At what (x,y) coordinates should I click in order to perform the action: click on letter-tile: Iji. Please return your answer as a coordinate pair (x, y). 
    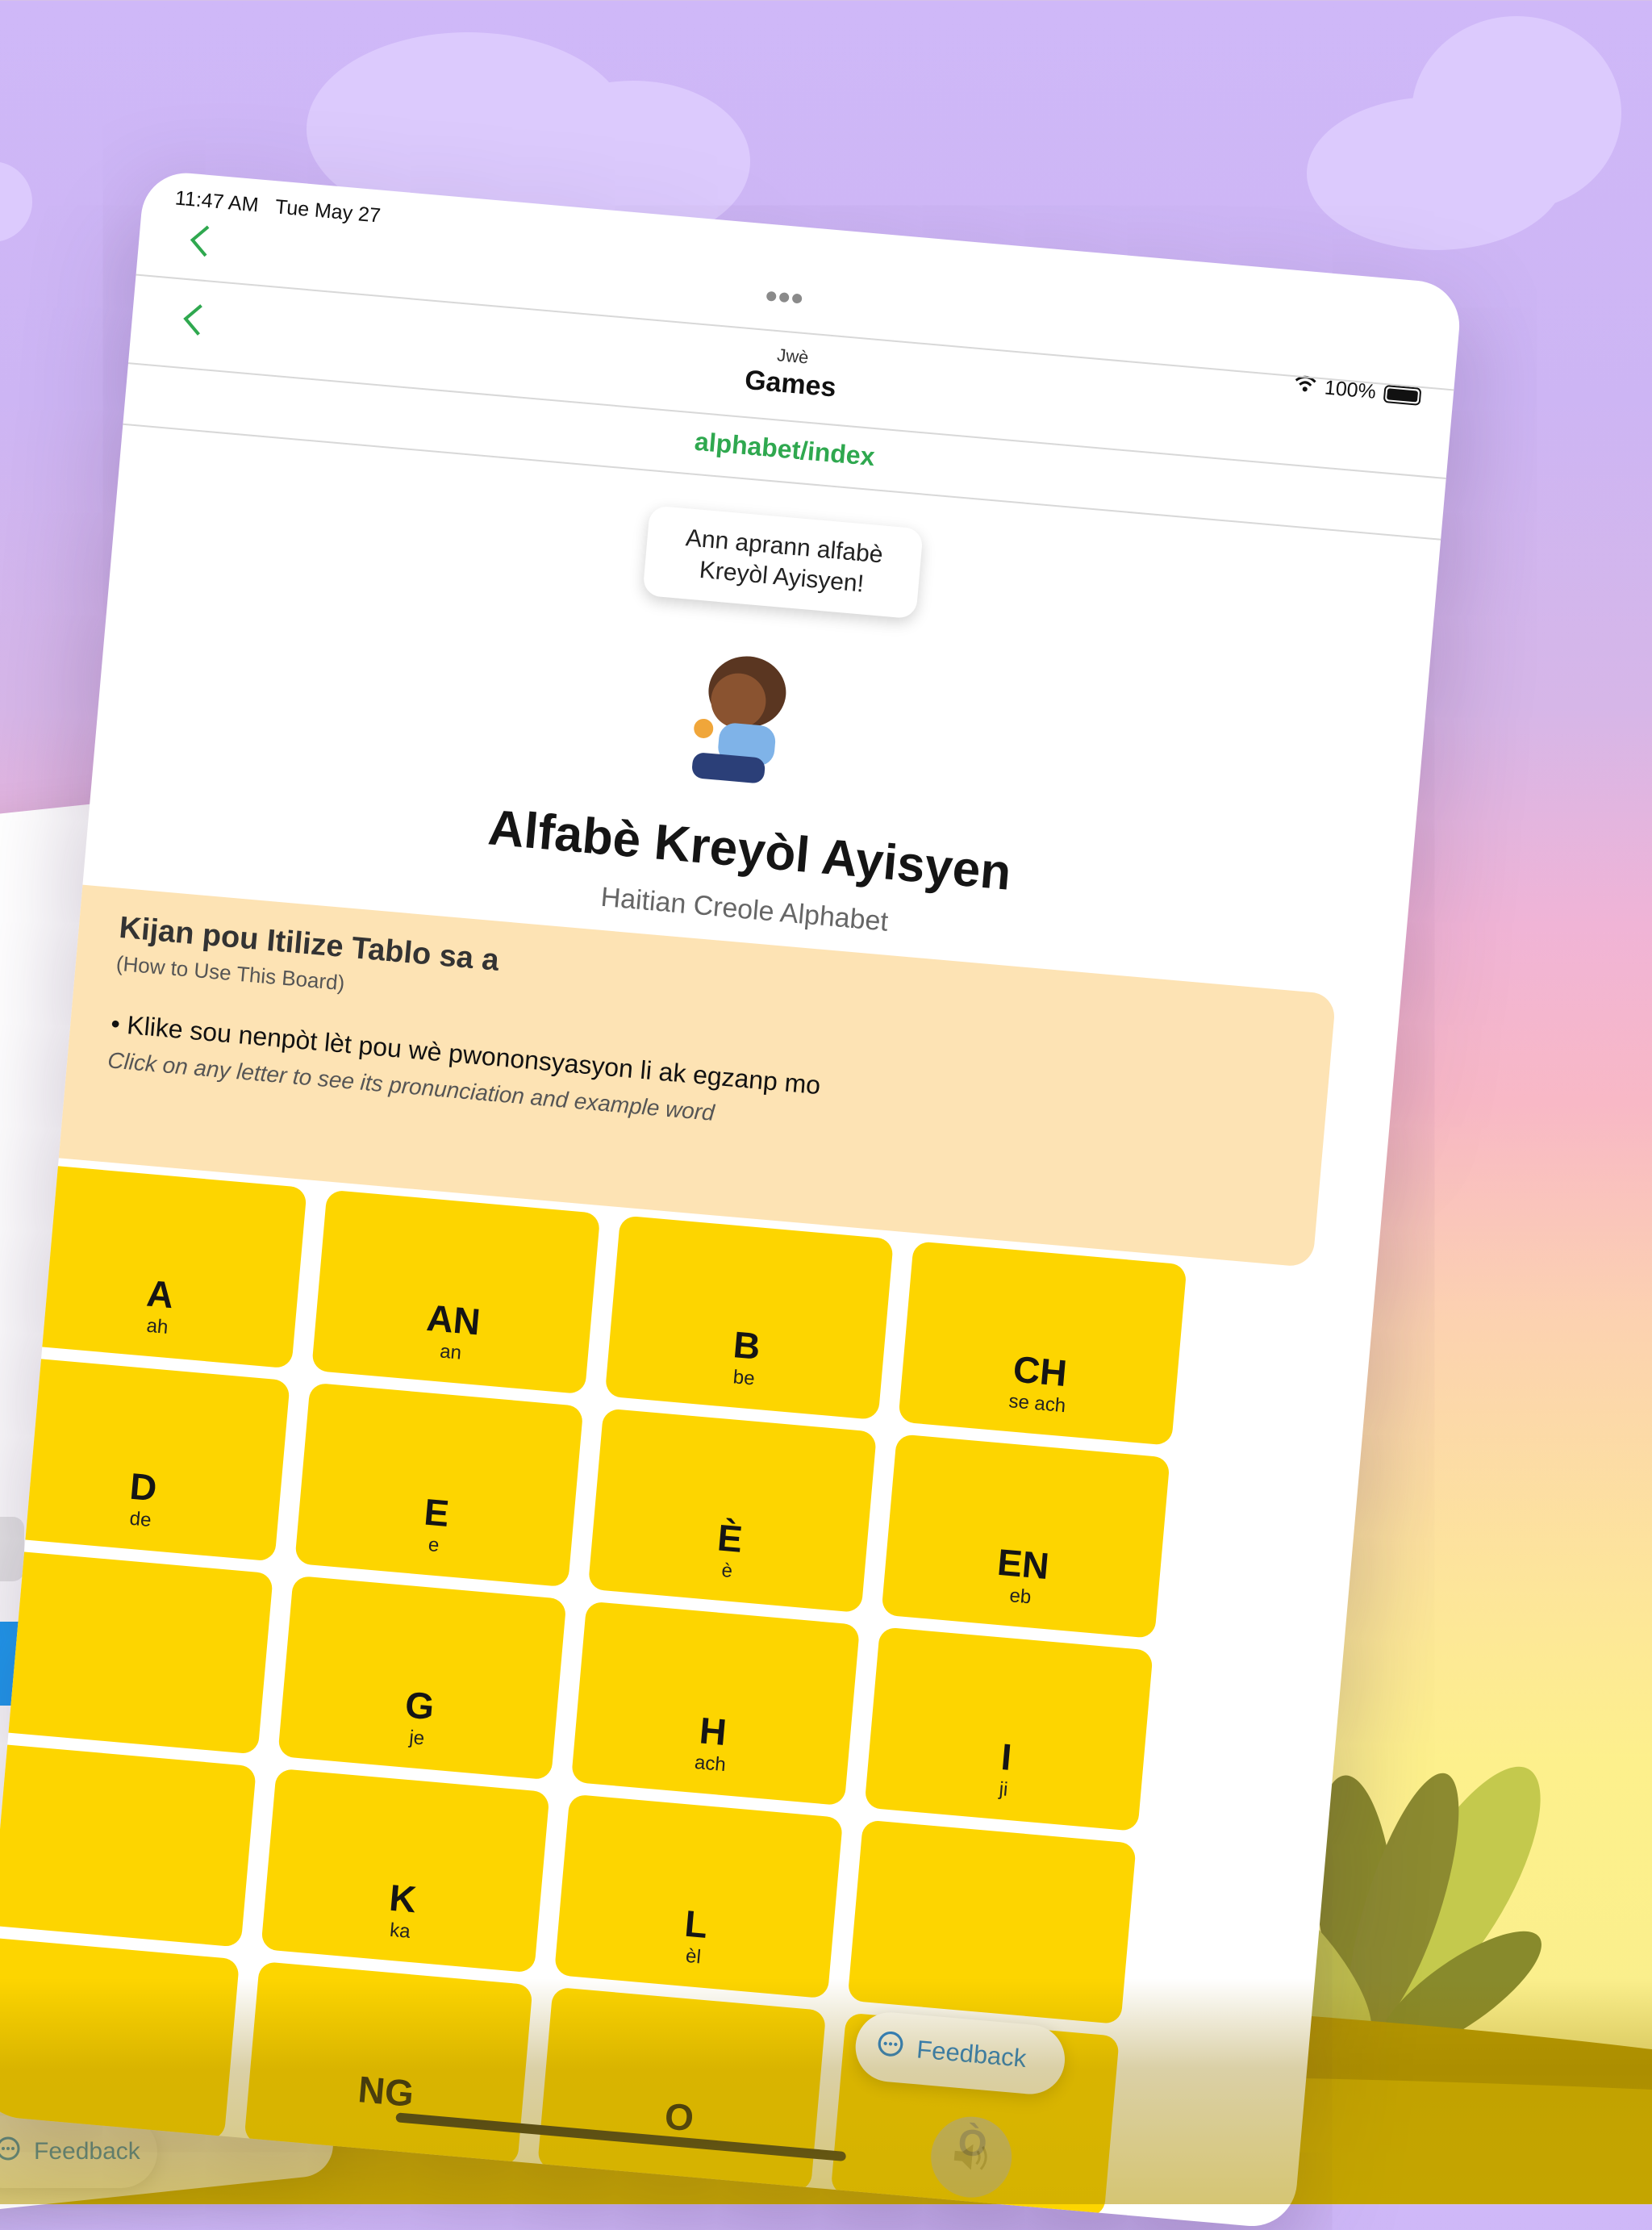
    Looking at the image, I should click on (1009, 1729).